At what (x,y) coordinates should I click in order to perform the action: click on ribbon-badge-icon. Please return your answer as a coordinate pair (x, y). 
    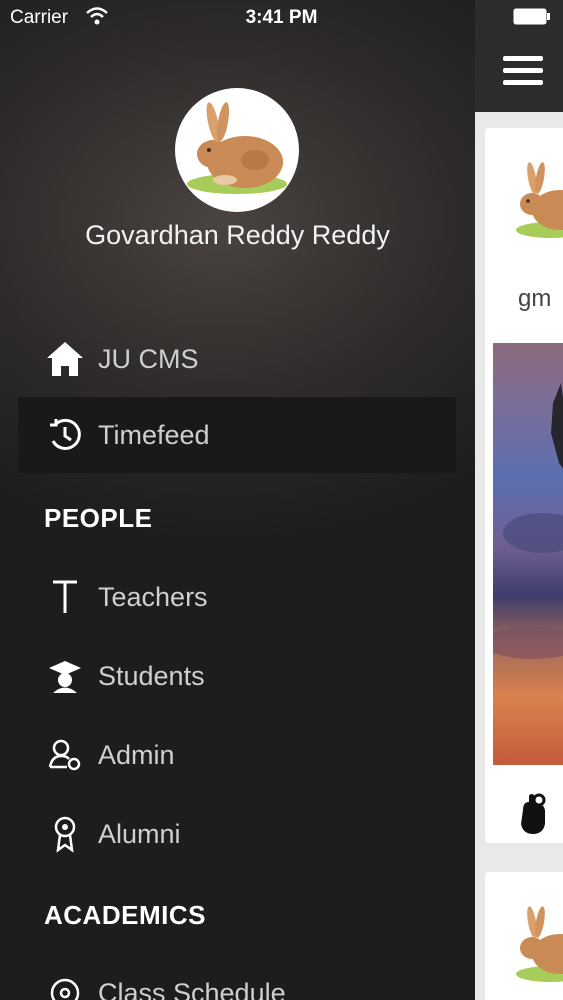
    Looking at the image, I should click on (65, 834).